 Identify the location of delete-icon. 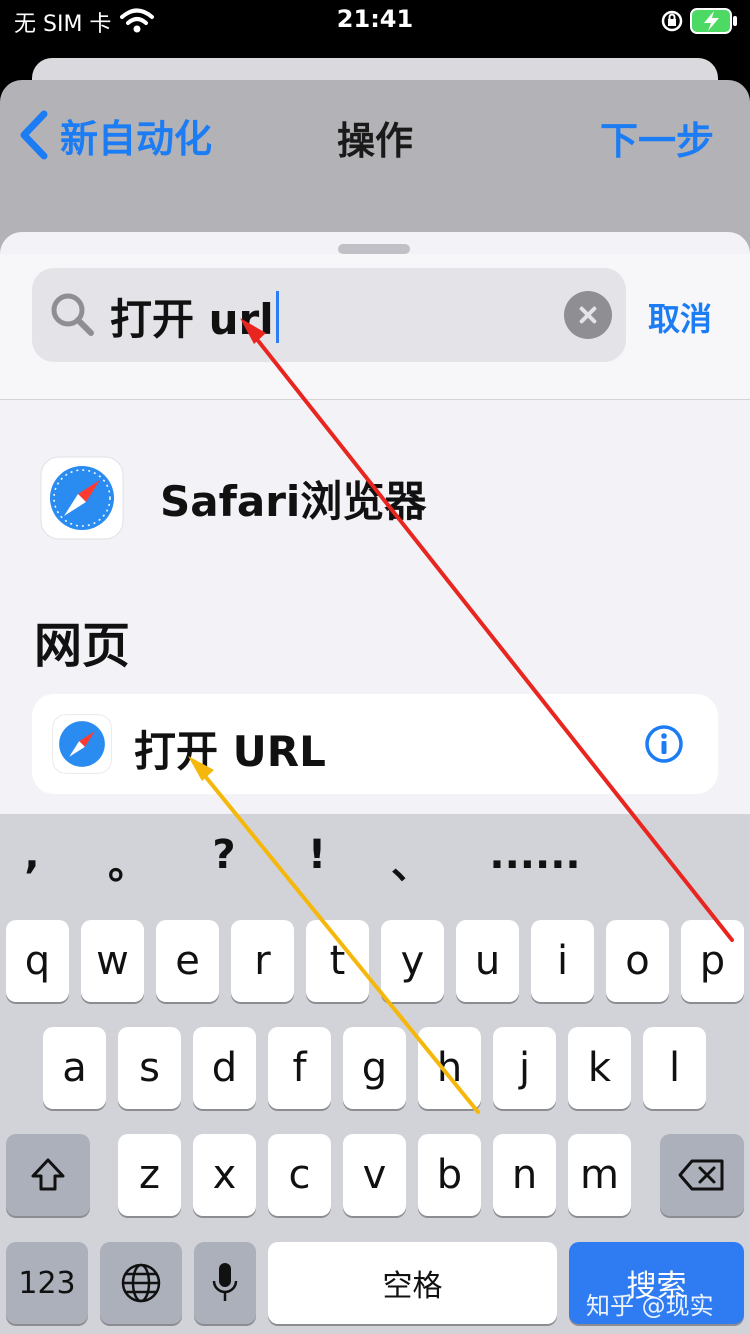
(701, 1175).